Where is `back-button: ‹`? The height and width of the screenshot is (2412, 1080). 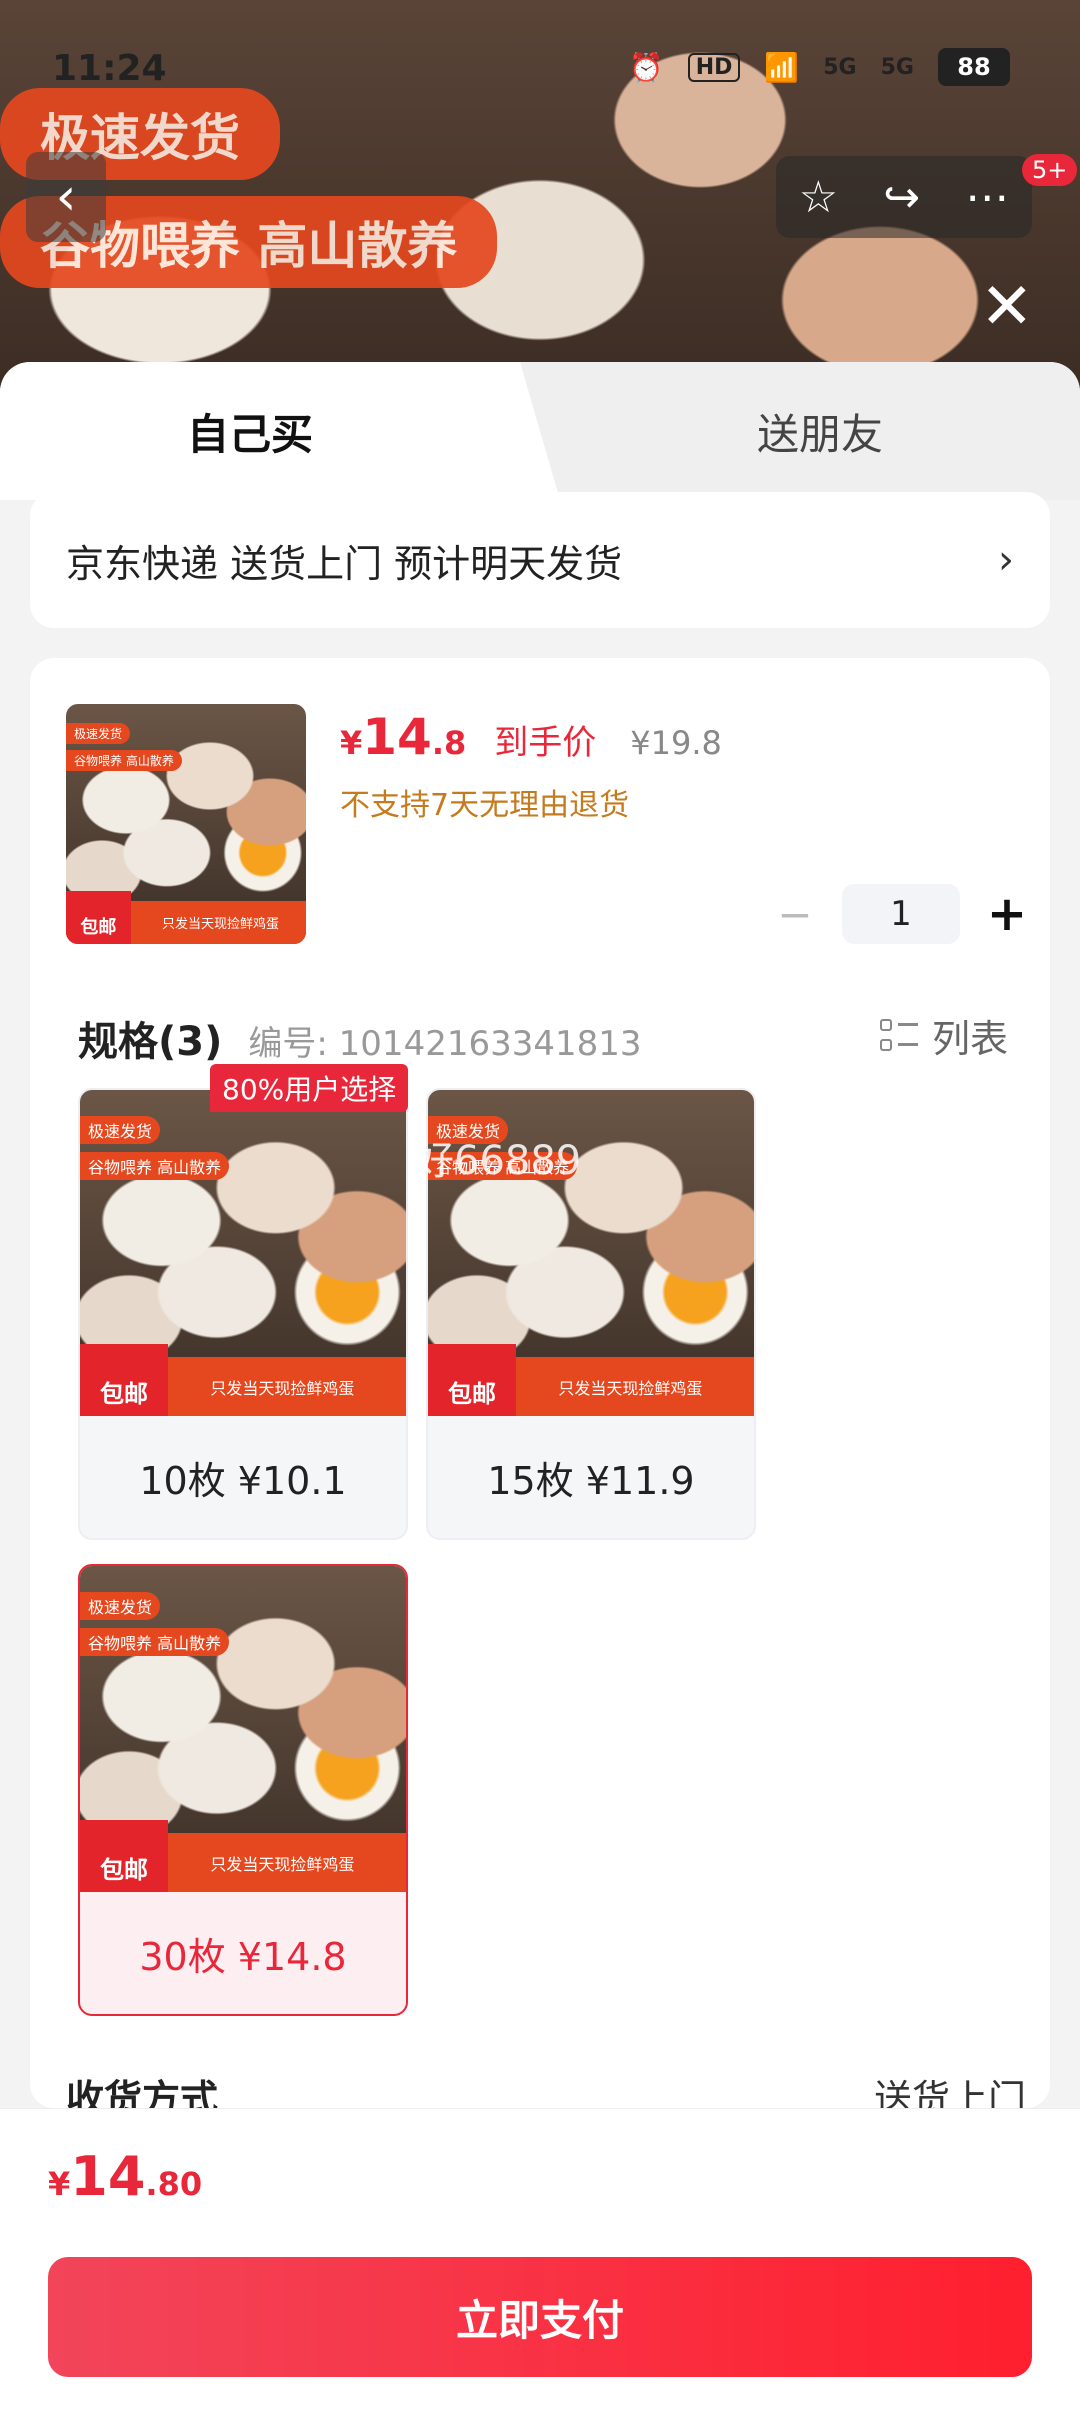
back-button: ‹ is located at coordinates (66, 197).